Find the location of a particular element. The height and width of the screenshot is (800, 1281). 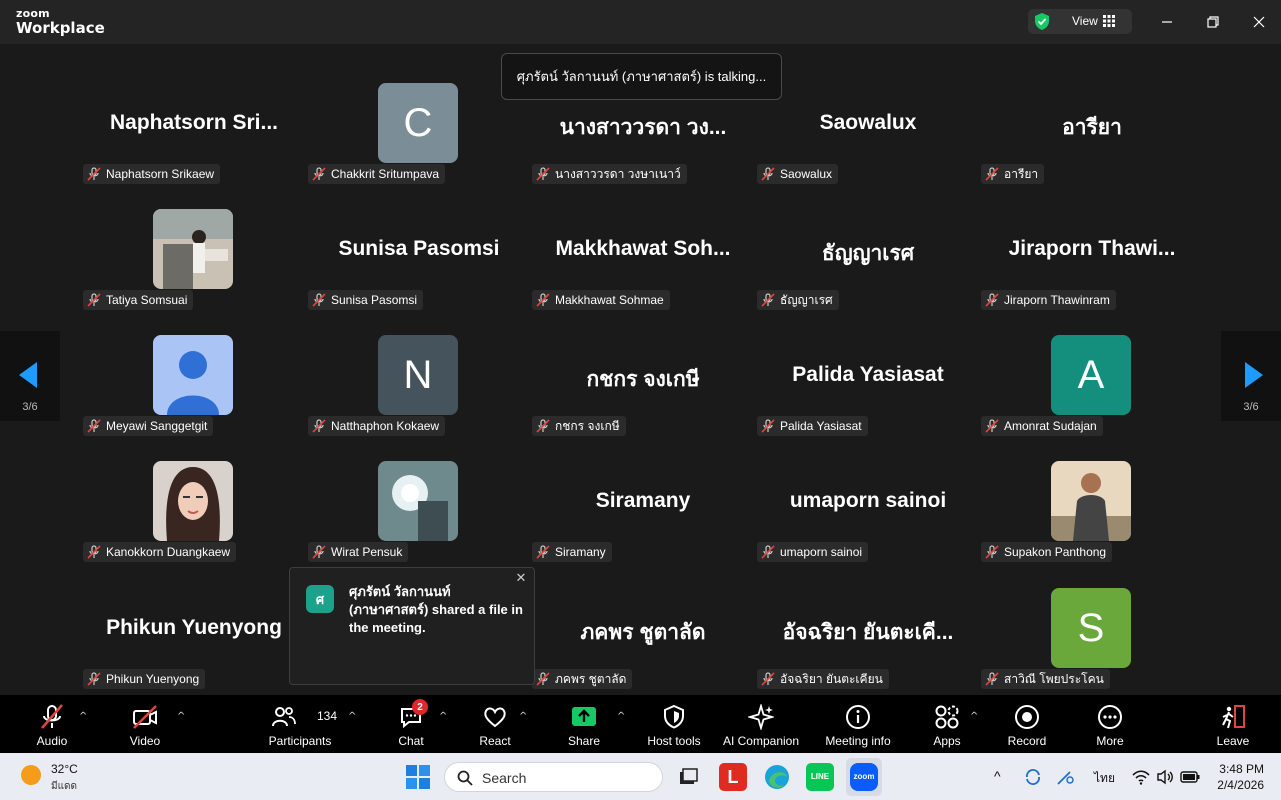

share-screen-icon is located at coordinates (584, 716).